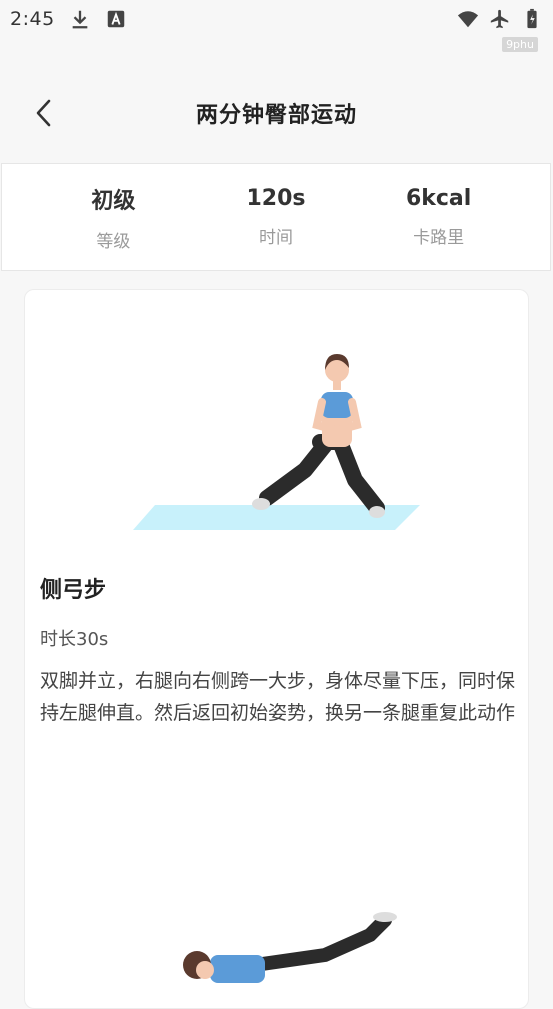 The height and width of the screenshot is (1009, 553). What do you see at coordinates (468, 19) in the screenshot?
I see `wifi-icon` at bounding box center [468, 19].